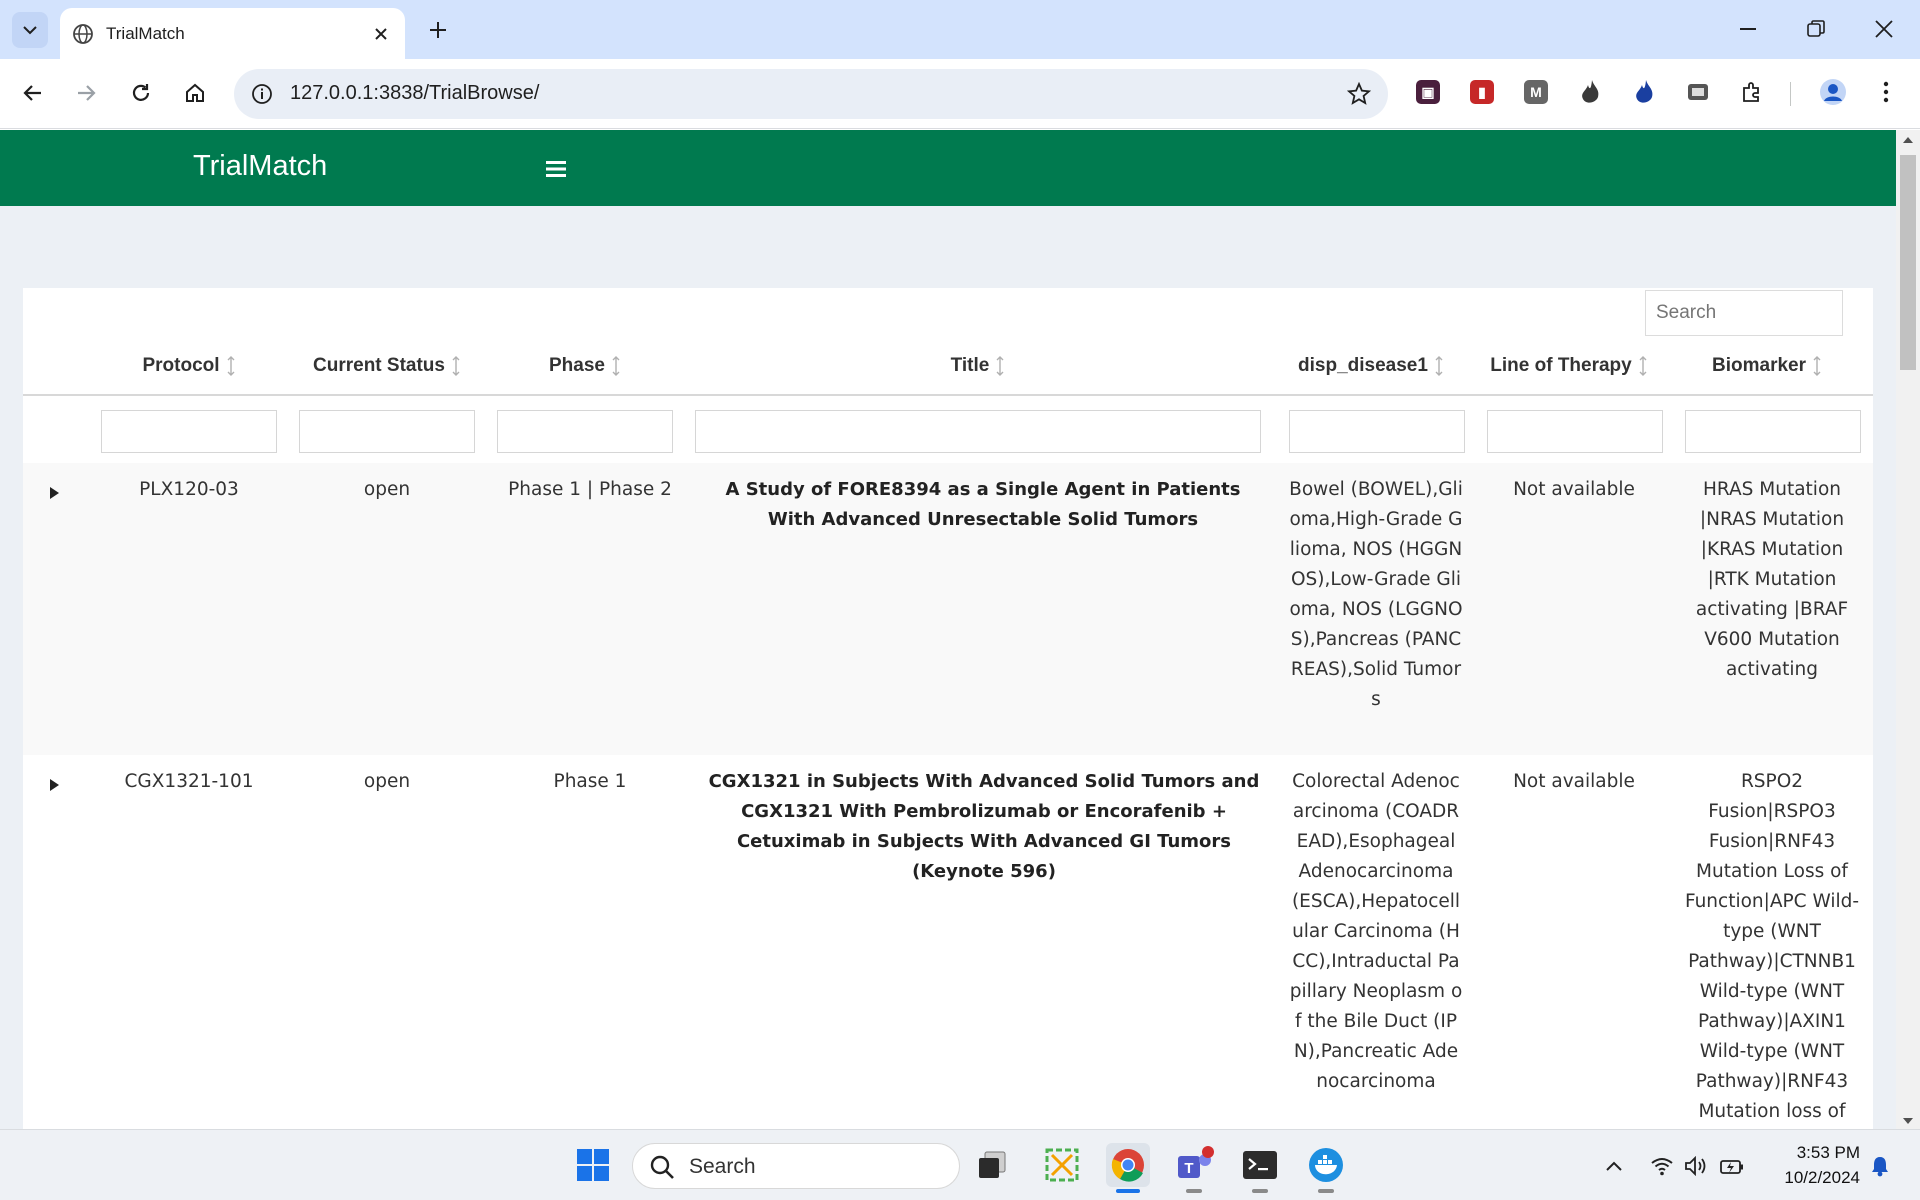 Image resolution: width=1920 pixels, height=1200 pixels. What do you see at coordinates (438, 30) in the screenshot?
I see `new-tab-button` at bounding box center [438, 30].